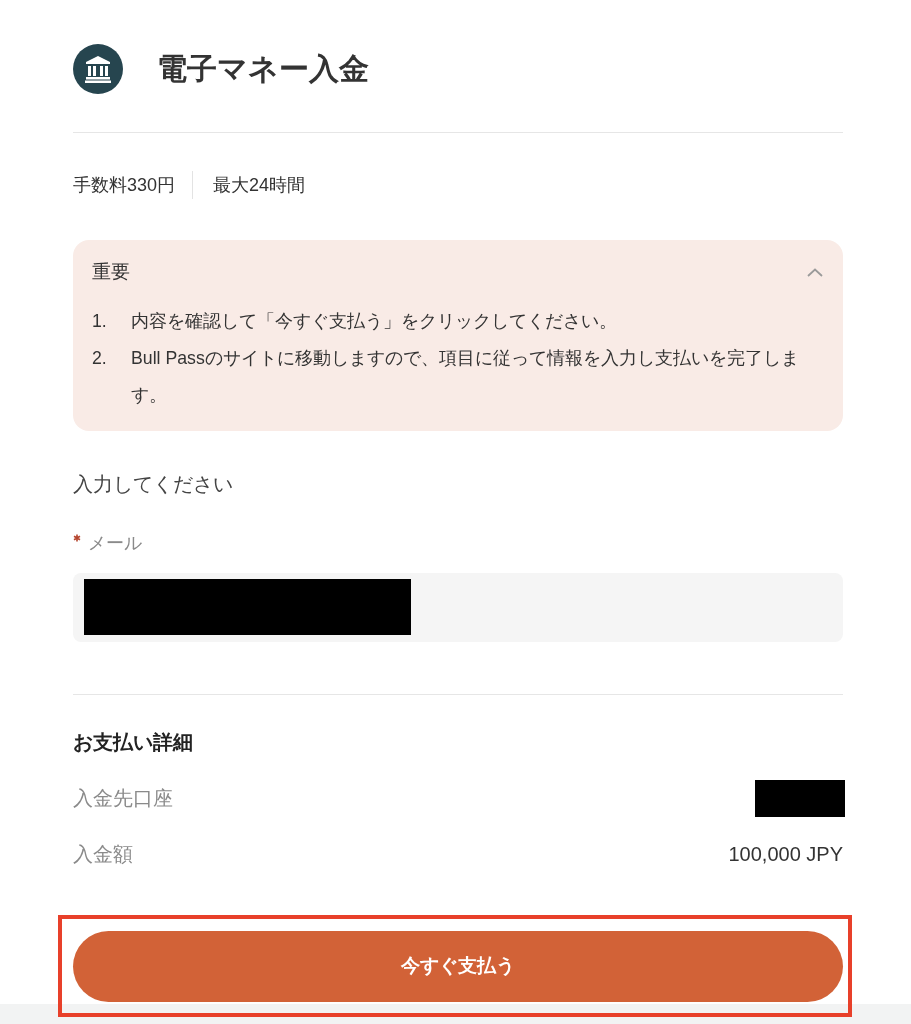 The height and width of the screenshot is (1024, 911). Describe the element at coordinates (124, 185) in the screenshot. I see `fee-text: 手数料330円` at that location.